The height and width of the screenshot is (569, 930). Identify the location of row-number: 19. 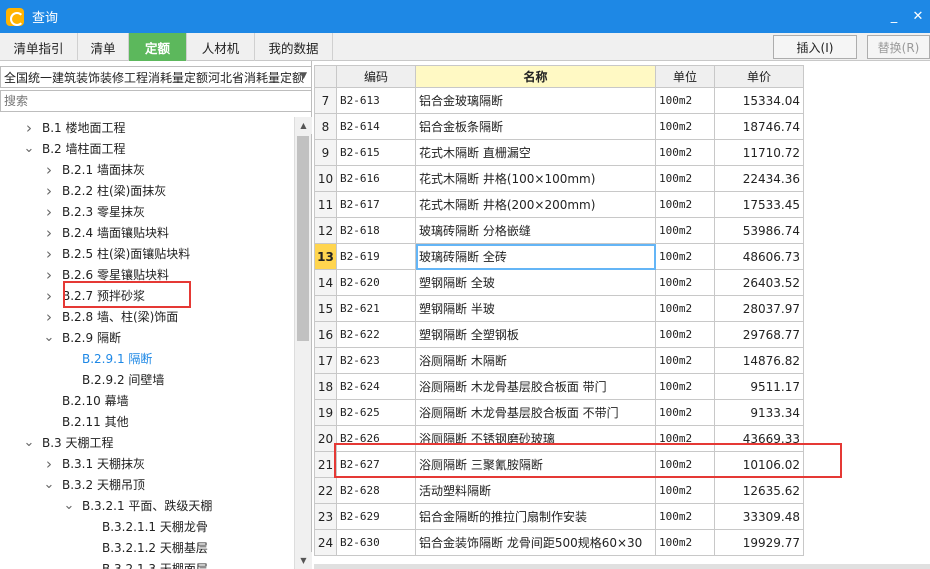
(325, 412).